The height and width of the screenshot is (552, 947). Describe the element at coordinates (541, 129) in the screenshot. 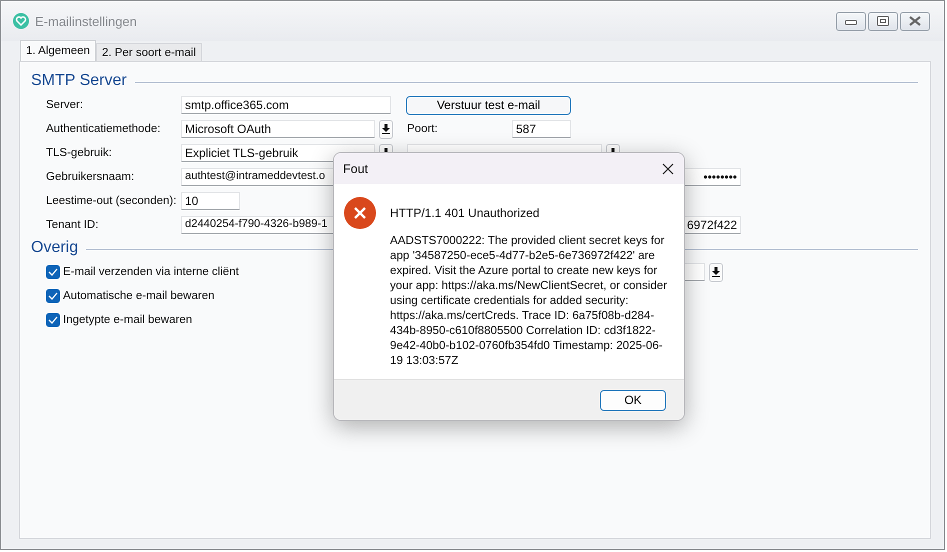

I see `text-field: 587` at that location.